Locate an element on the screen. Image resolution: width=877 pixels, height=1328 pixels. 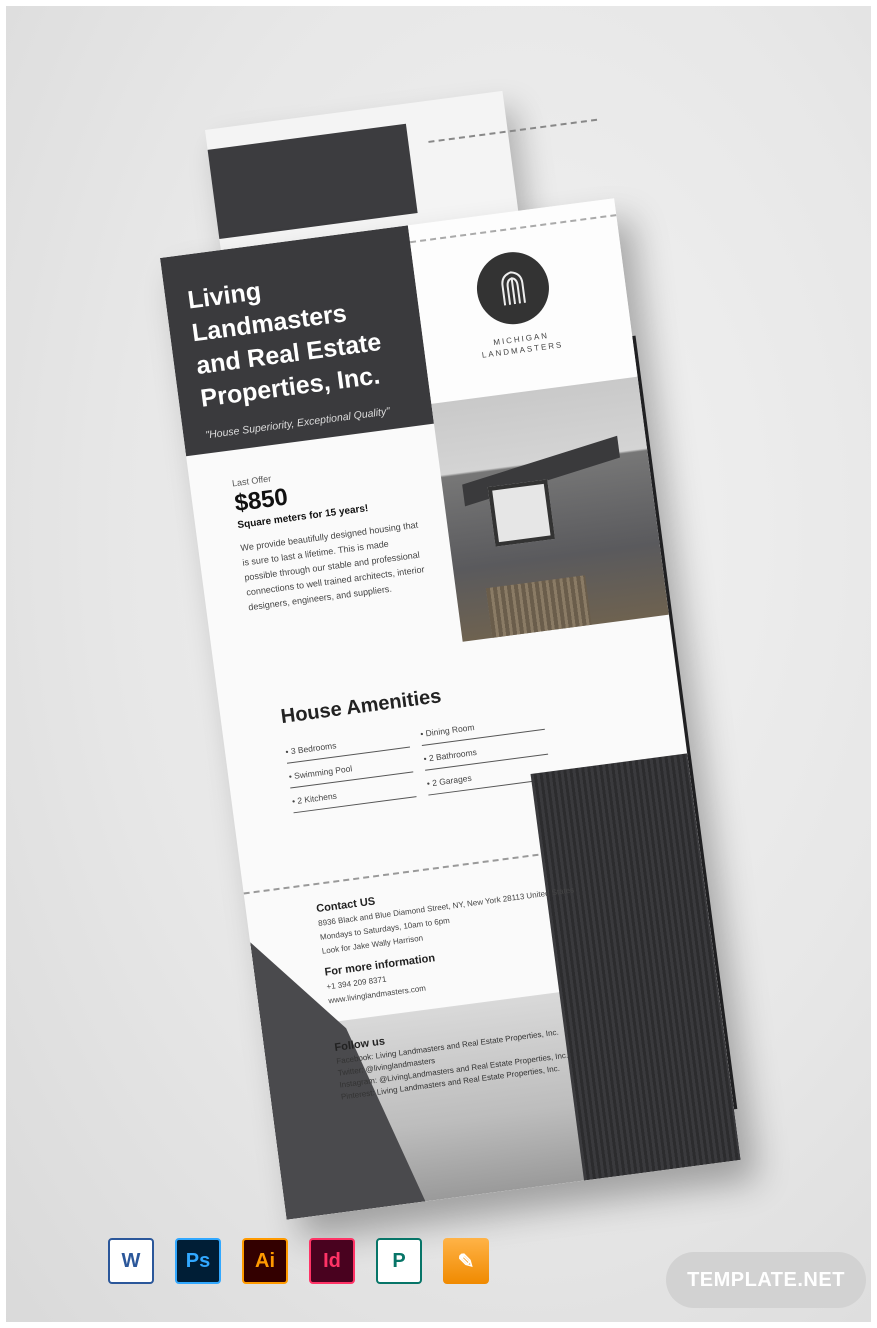
word-icon: W is located at coordinates (131, 1261).